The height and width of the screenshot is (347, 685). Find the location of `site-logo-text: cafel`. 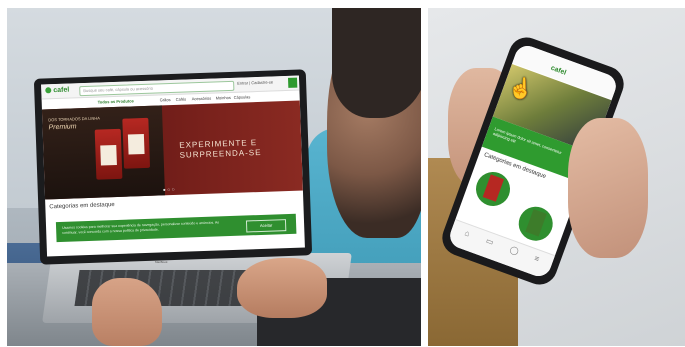

site-logo-text: cafel is located at coordinates (61, 90).